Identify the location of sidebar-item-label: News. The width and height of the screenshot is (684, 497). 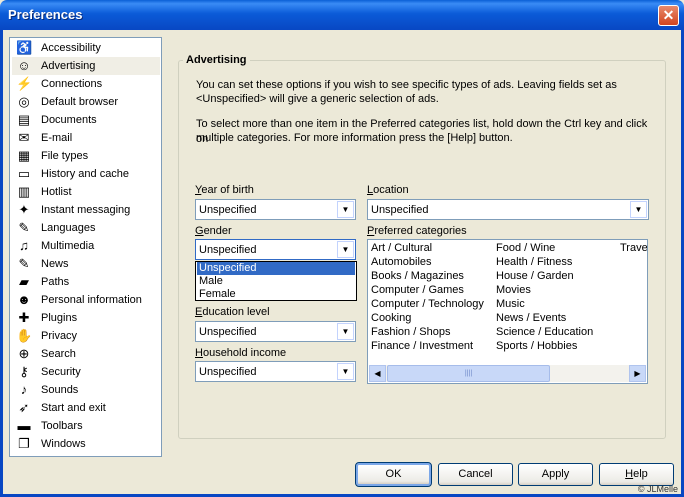
(55, 264).